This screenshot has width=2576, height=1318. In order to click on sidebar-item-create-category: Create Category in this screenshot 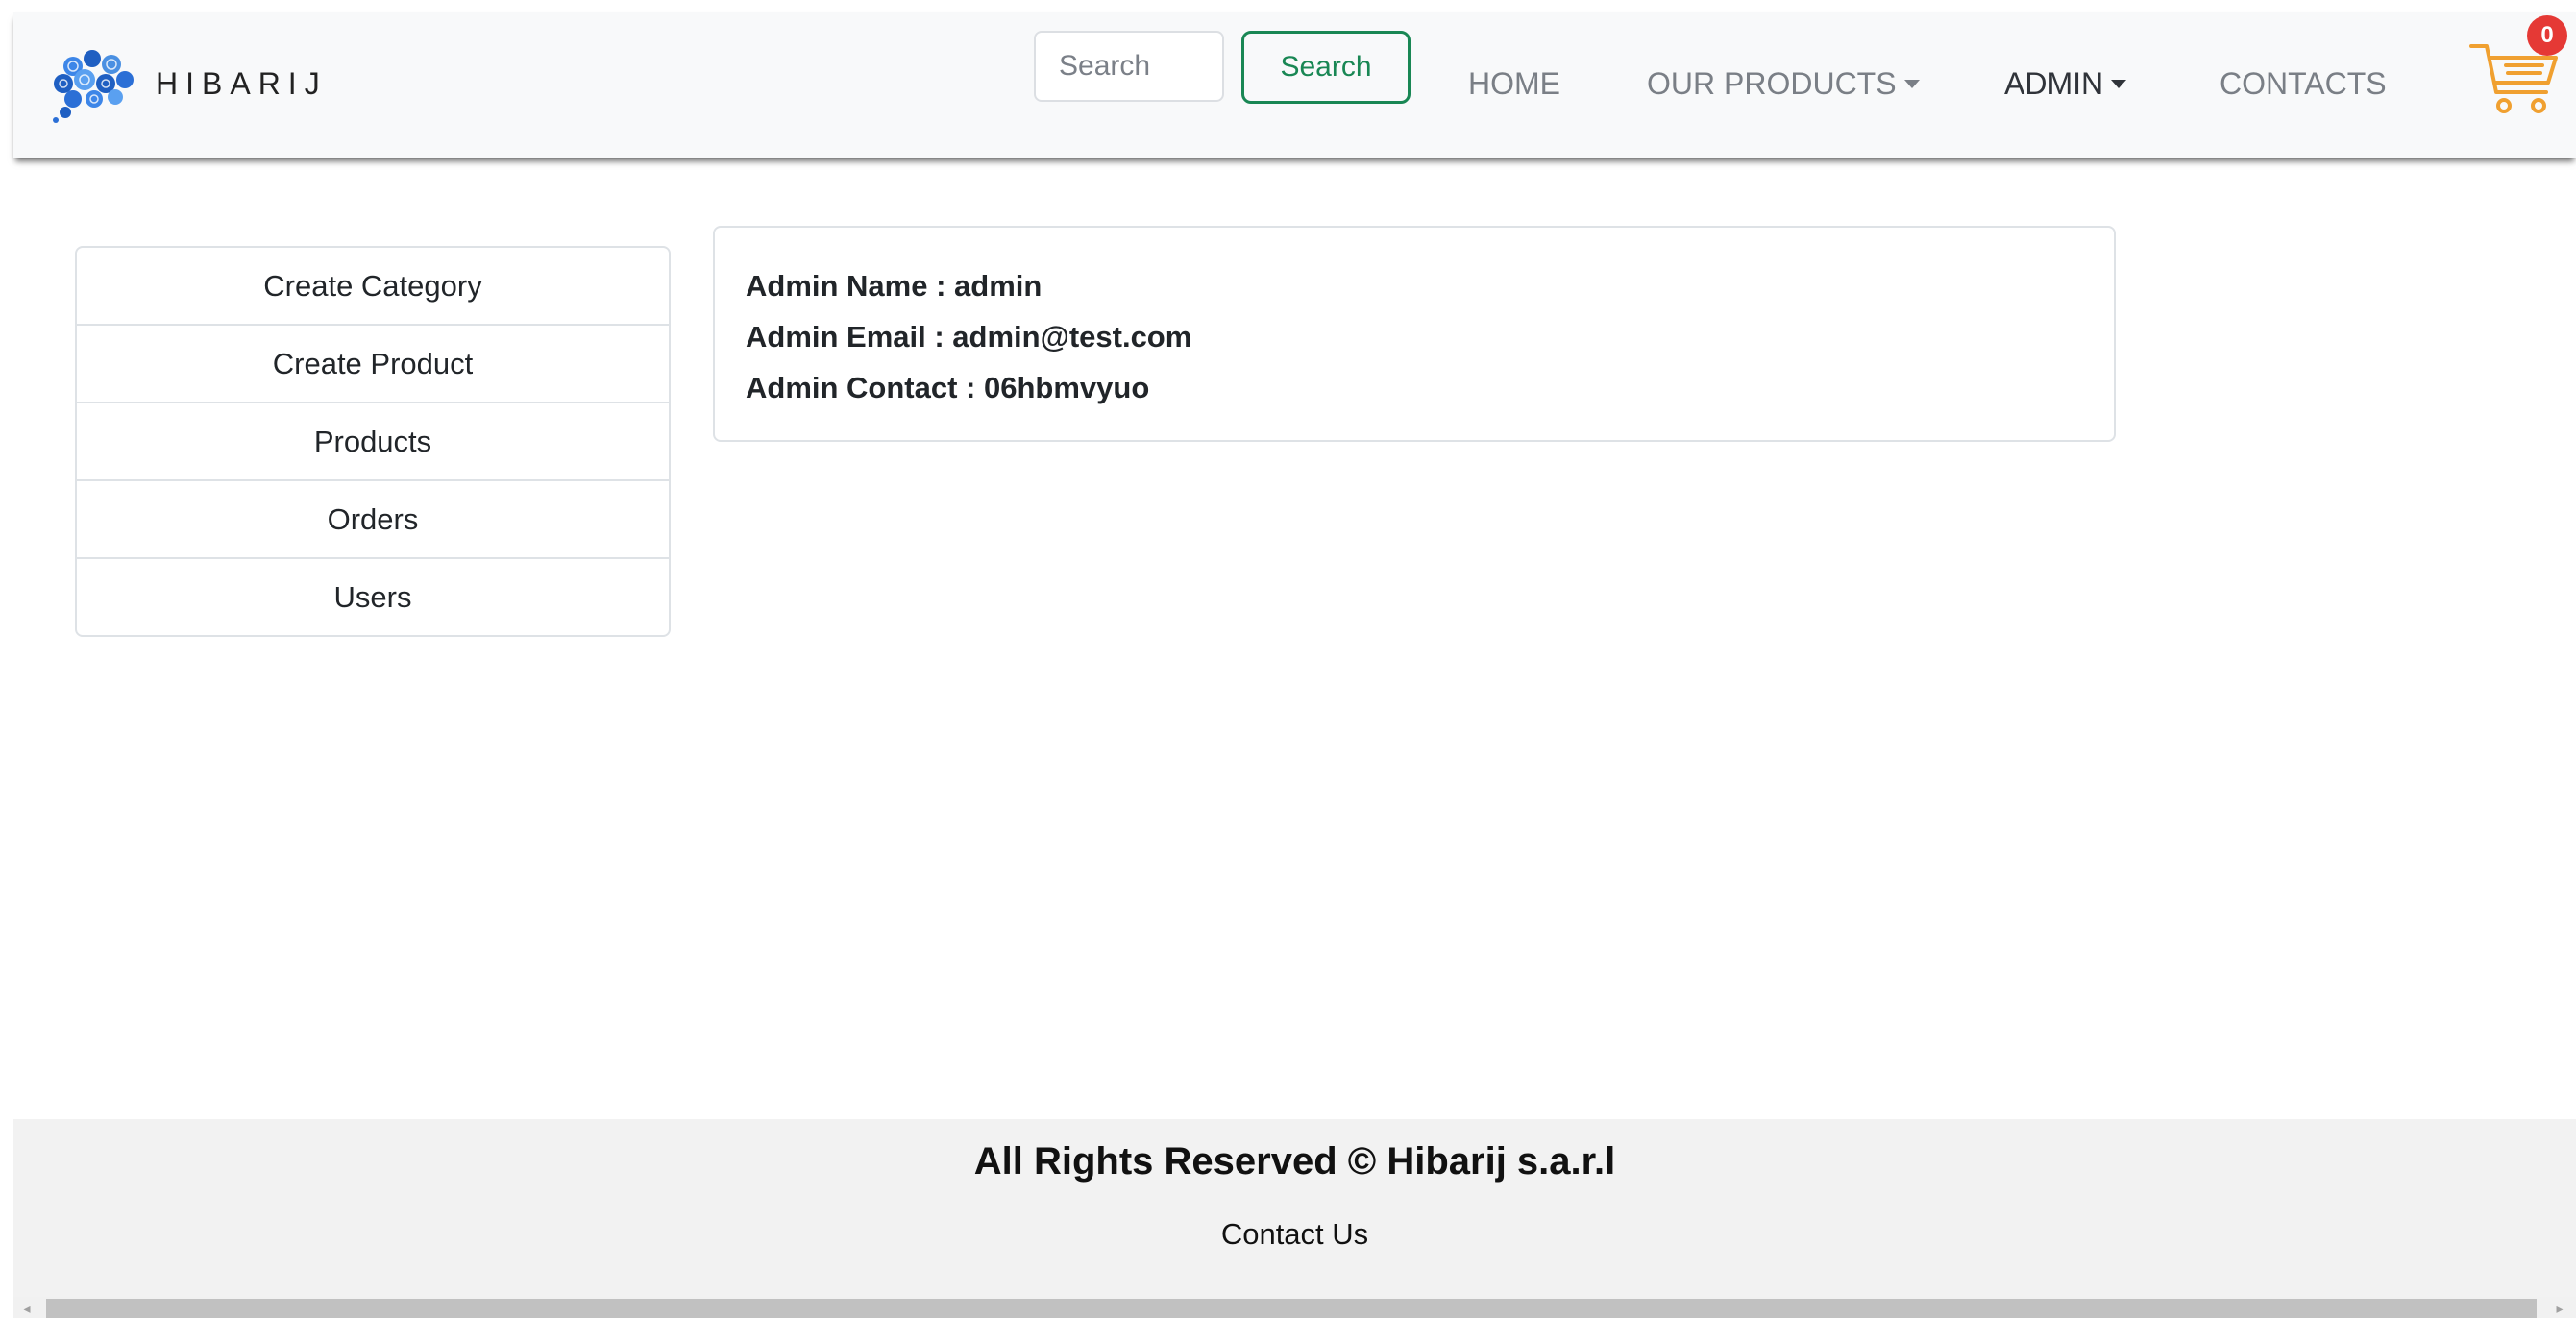, I will do `click(373, 287)`.